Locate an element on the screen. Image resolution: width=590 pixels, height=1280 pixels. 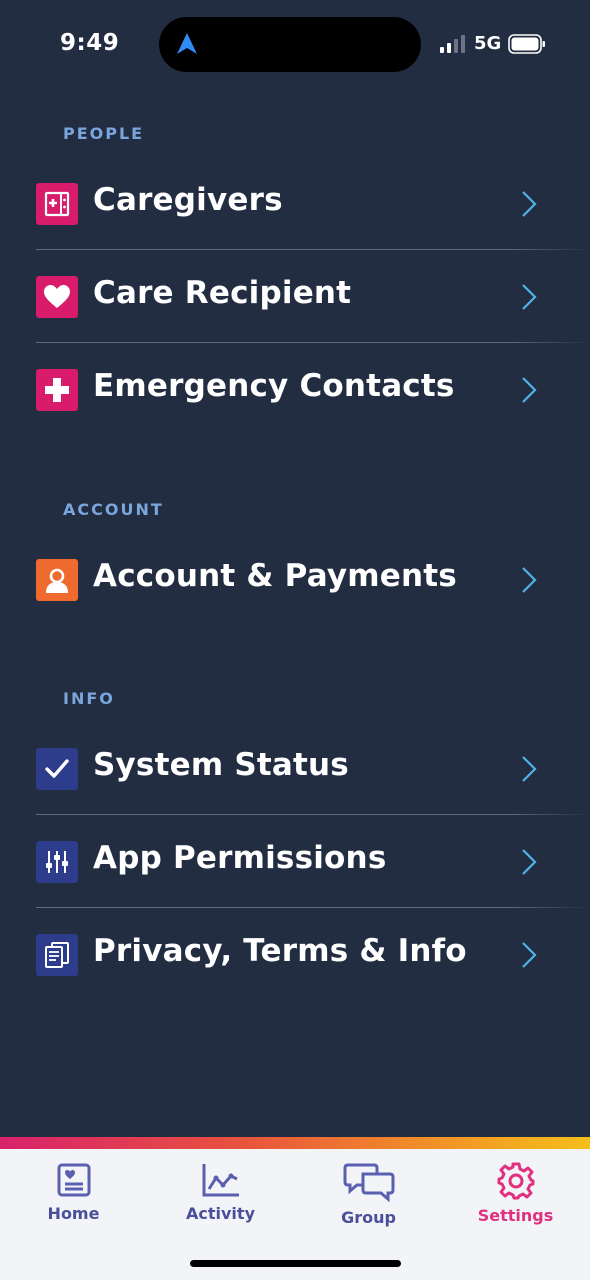
settings-row-emergency-contacts: Emergency Contacts is located at coordinates (295, 390).